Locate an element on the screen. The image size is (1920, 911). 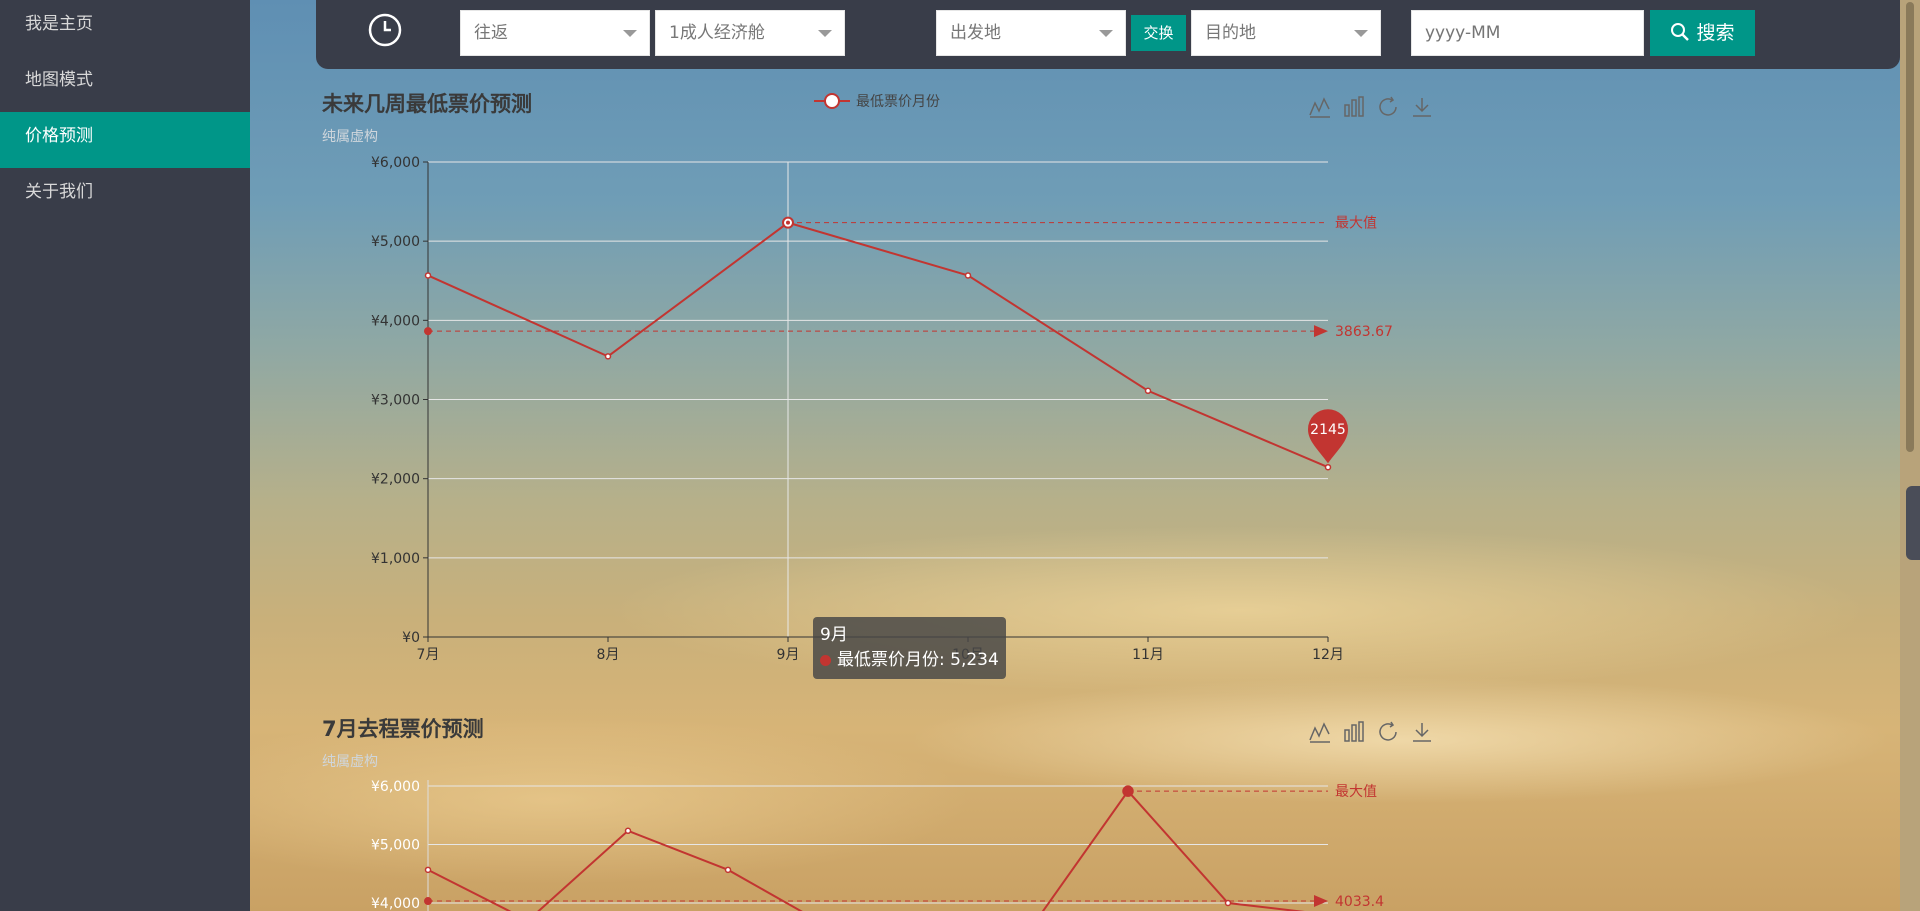
chart2-plot: ¥4,000 ¥5,000 ¥6,000 最大值 4033.4 is located at coordinates (877, 845).